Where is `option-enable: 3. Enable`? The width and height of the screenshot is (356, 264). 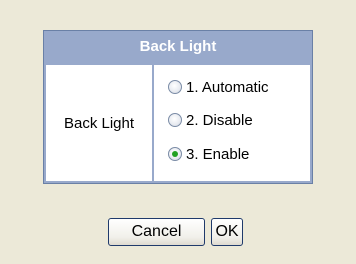 option-enable: 3. Enable is located at coordinates (208, 154).